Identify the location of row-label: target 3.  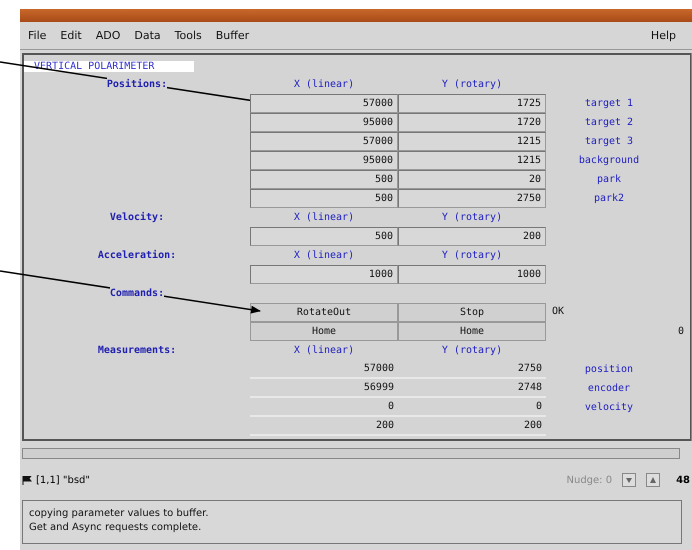
(609, 142).